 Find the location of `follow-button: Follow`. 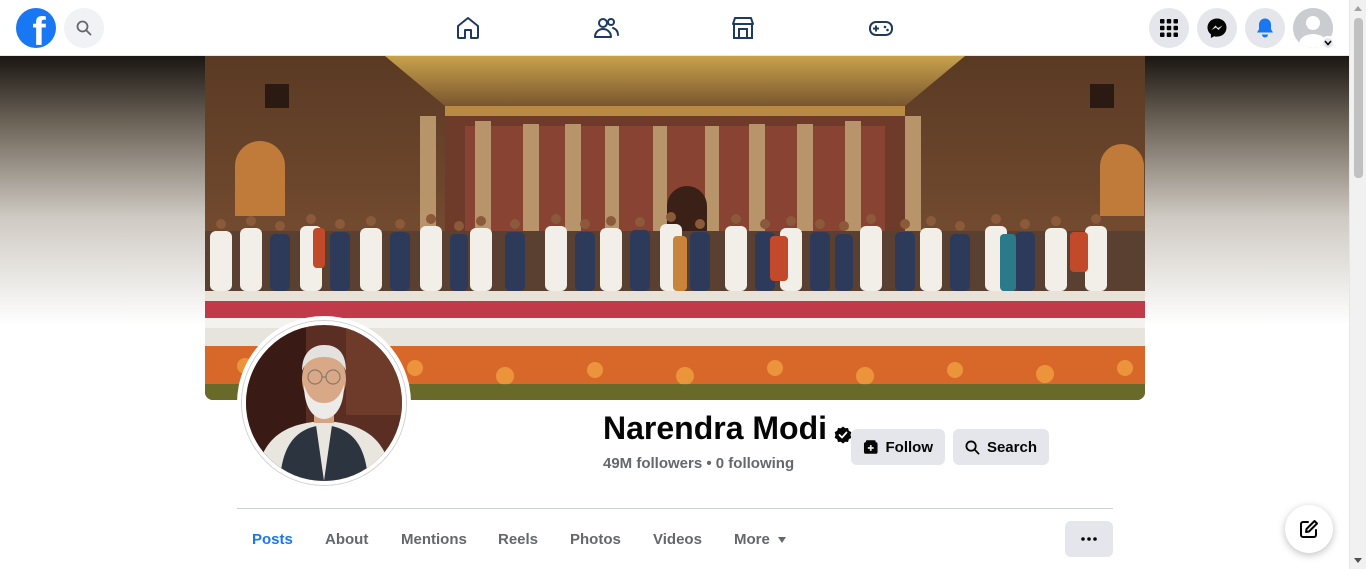

follow-button: Follow is located at coordinates (898, 447).